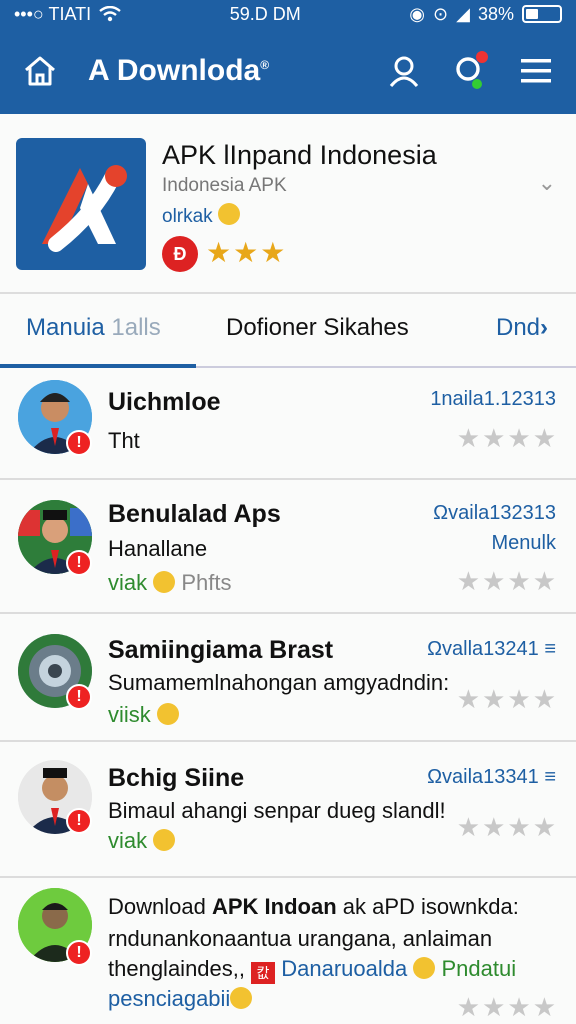 Image resolution: width=576 pixels, height=1024 pixels. I want to click on chevron-down-icon: ⌄, so click(547, 183).